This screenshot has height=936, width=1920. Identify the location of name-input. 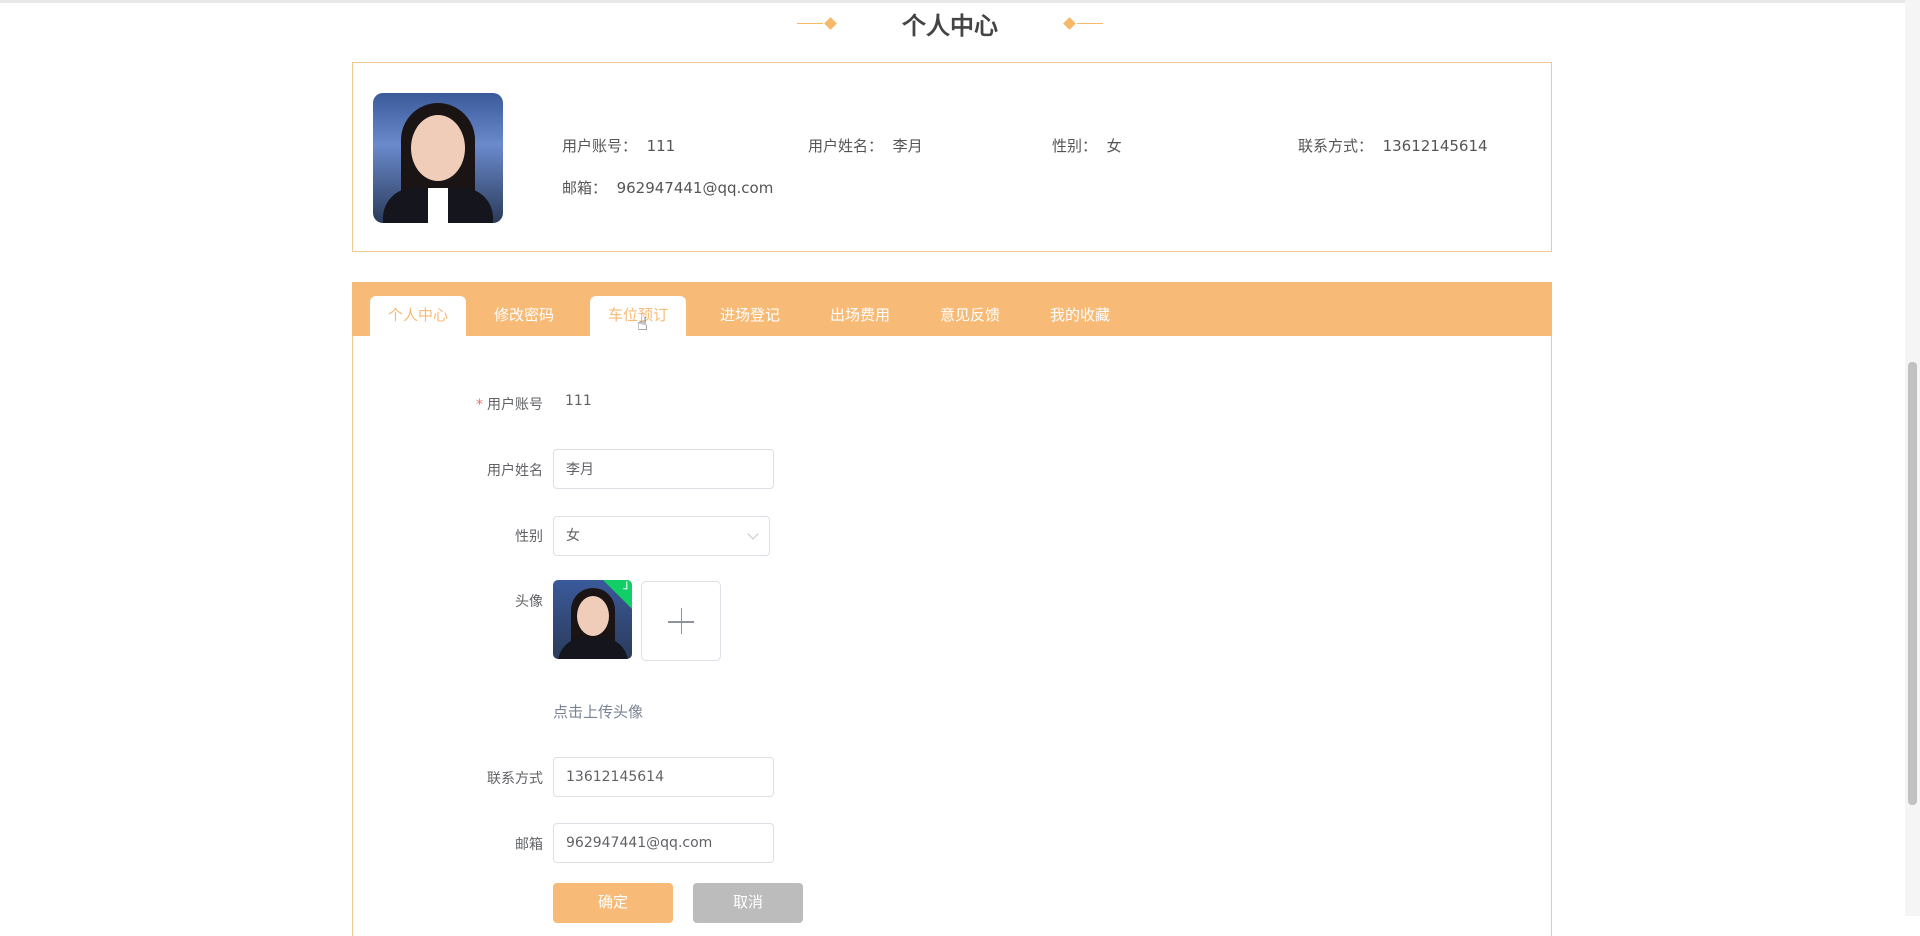
(663, 469).